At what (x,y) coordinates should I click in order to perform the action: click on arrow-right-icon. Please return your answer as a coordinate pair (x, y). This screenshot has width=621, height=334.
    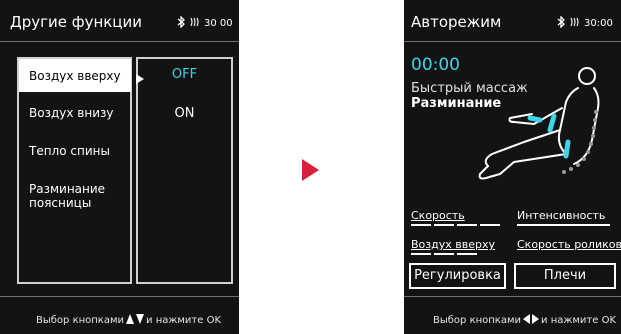
    Looking at the image, I should click on (310, 172).